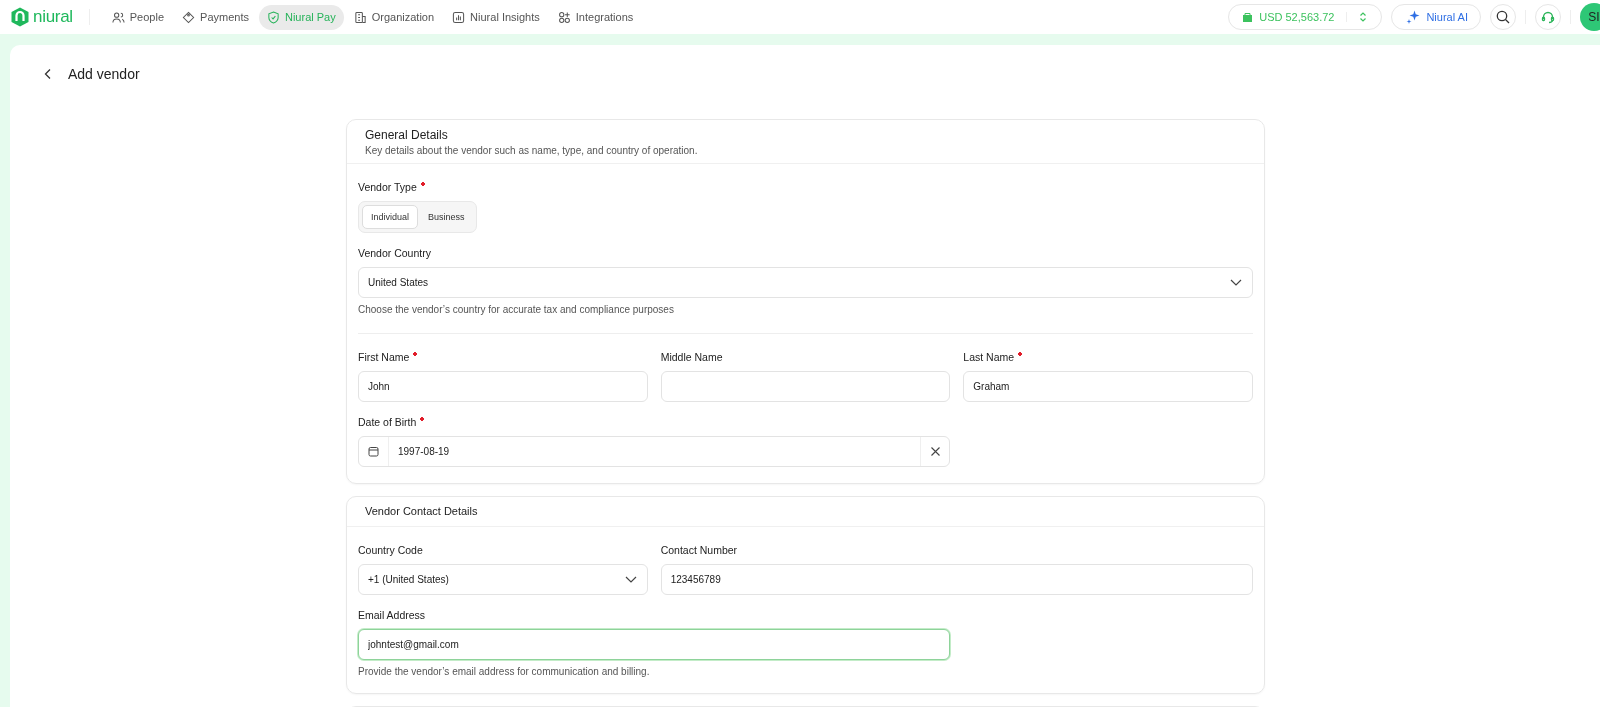 This screenshot has width=1600, height=707. I want to click on text-input: johntest@gmail.com, so click(654, 644).